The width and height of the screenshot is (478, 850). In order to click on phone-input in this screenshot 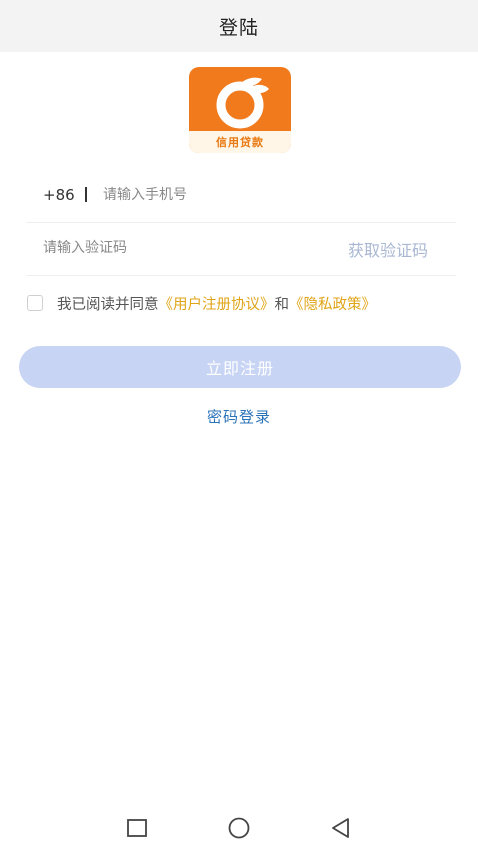, I will do `click(253, 195)`.